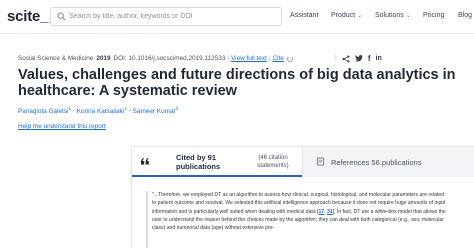  I want to click on search-box, so click(166, 16).